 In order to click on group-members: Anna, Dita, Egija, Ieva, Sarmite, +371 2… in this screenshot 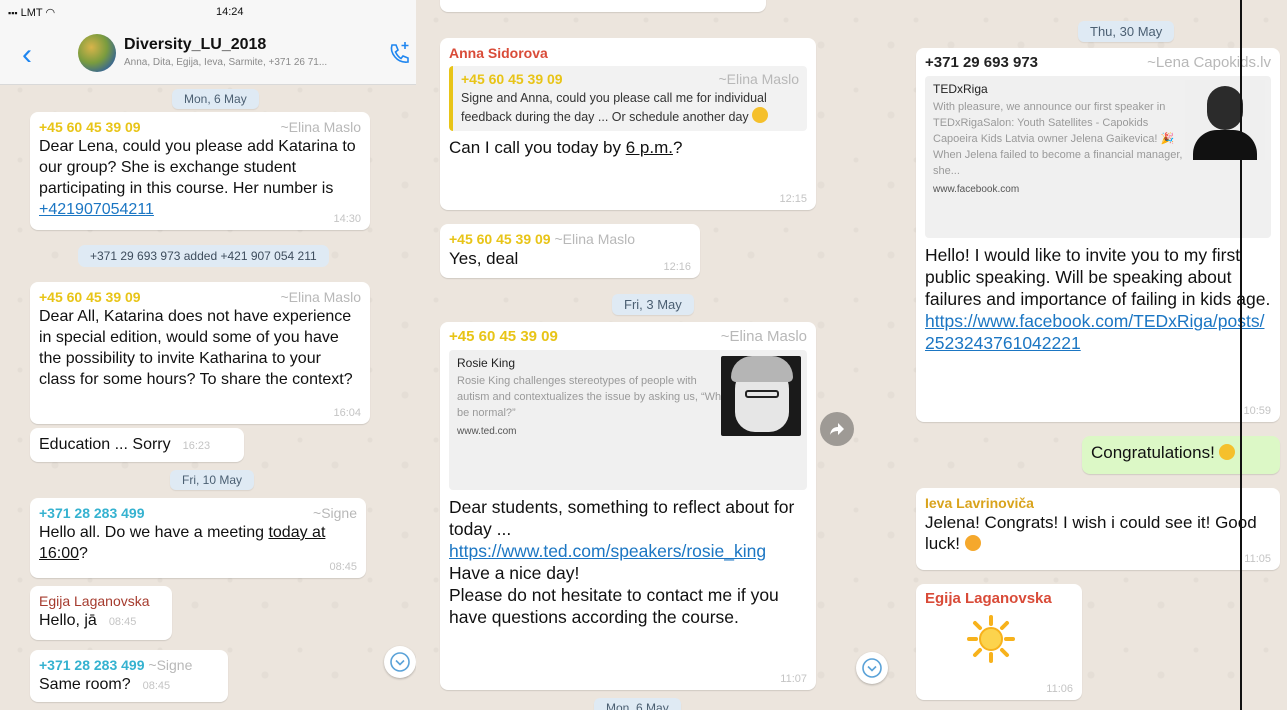, I will do `click(225, 62)`.